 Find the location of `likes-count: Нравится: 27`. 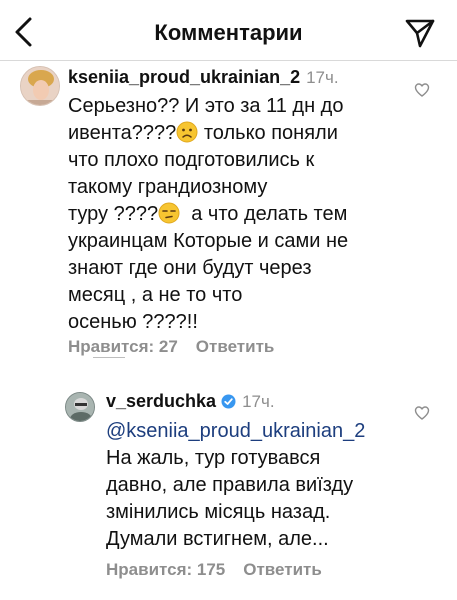

likes-count: Нравится: 27 is located at coordinates (123, 347).